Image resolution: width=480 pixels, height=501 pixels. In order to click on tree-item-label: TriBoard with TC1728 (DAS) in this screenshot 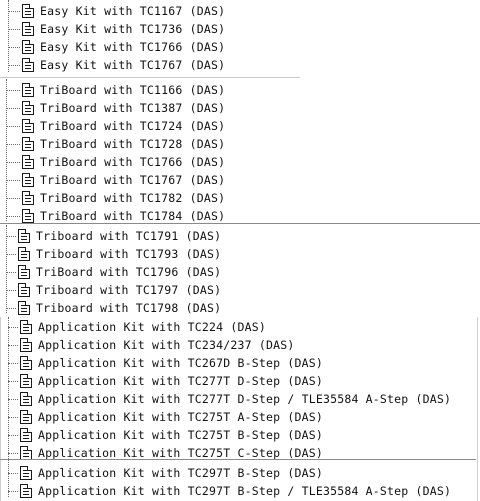, I will do `click(133, 144)`.